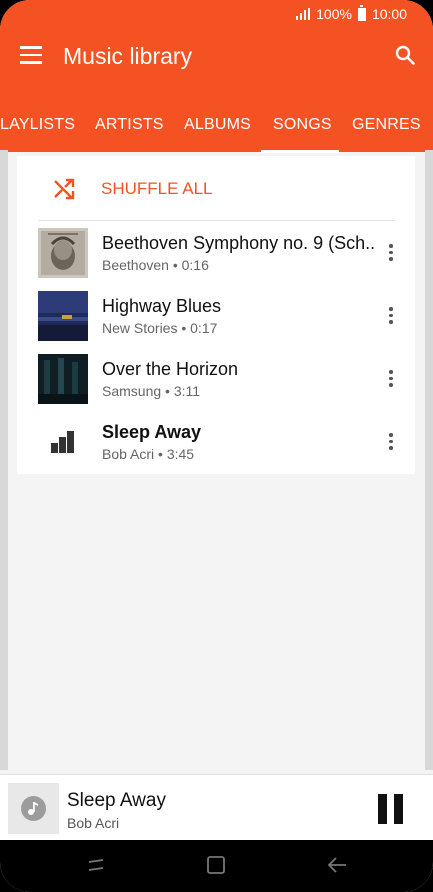 The image size is (433, 892). I want to click on music-note-icon, so click(33, 808).